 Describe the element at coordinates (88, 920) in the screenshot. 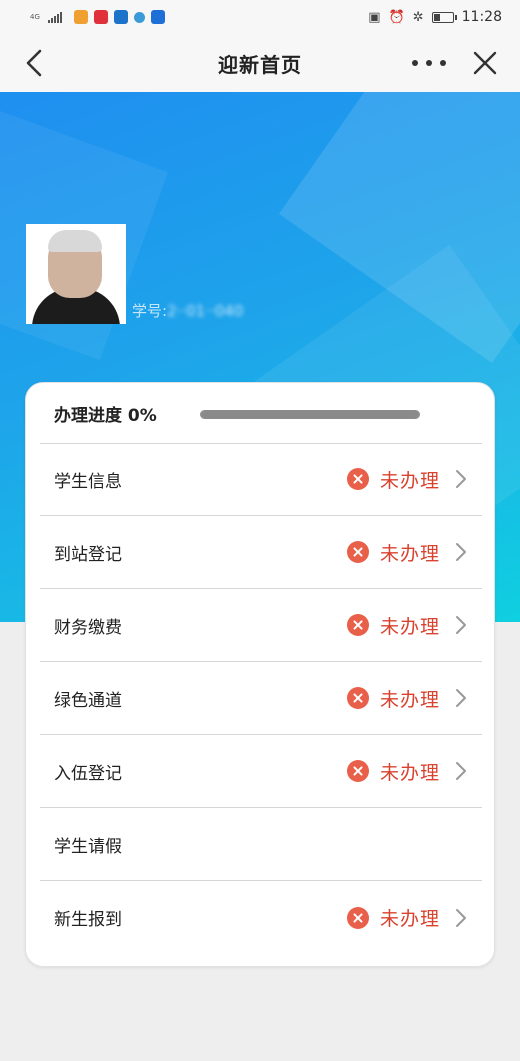

I see `task-label: 新生报到` at that location.